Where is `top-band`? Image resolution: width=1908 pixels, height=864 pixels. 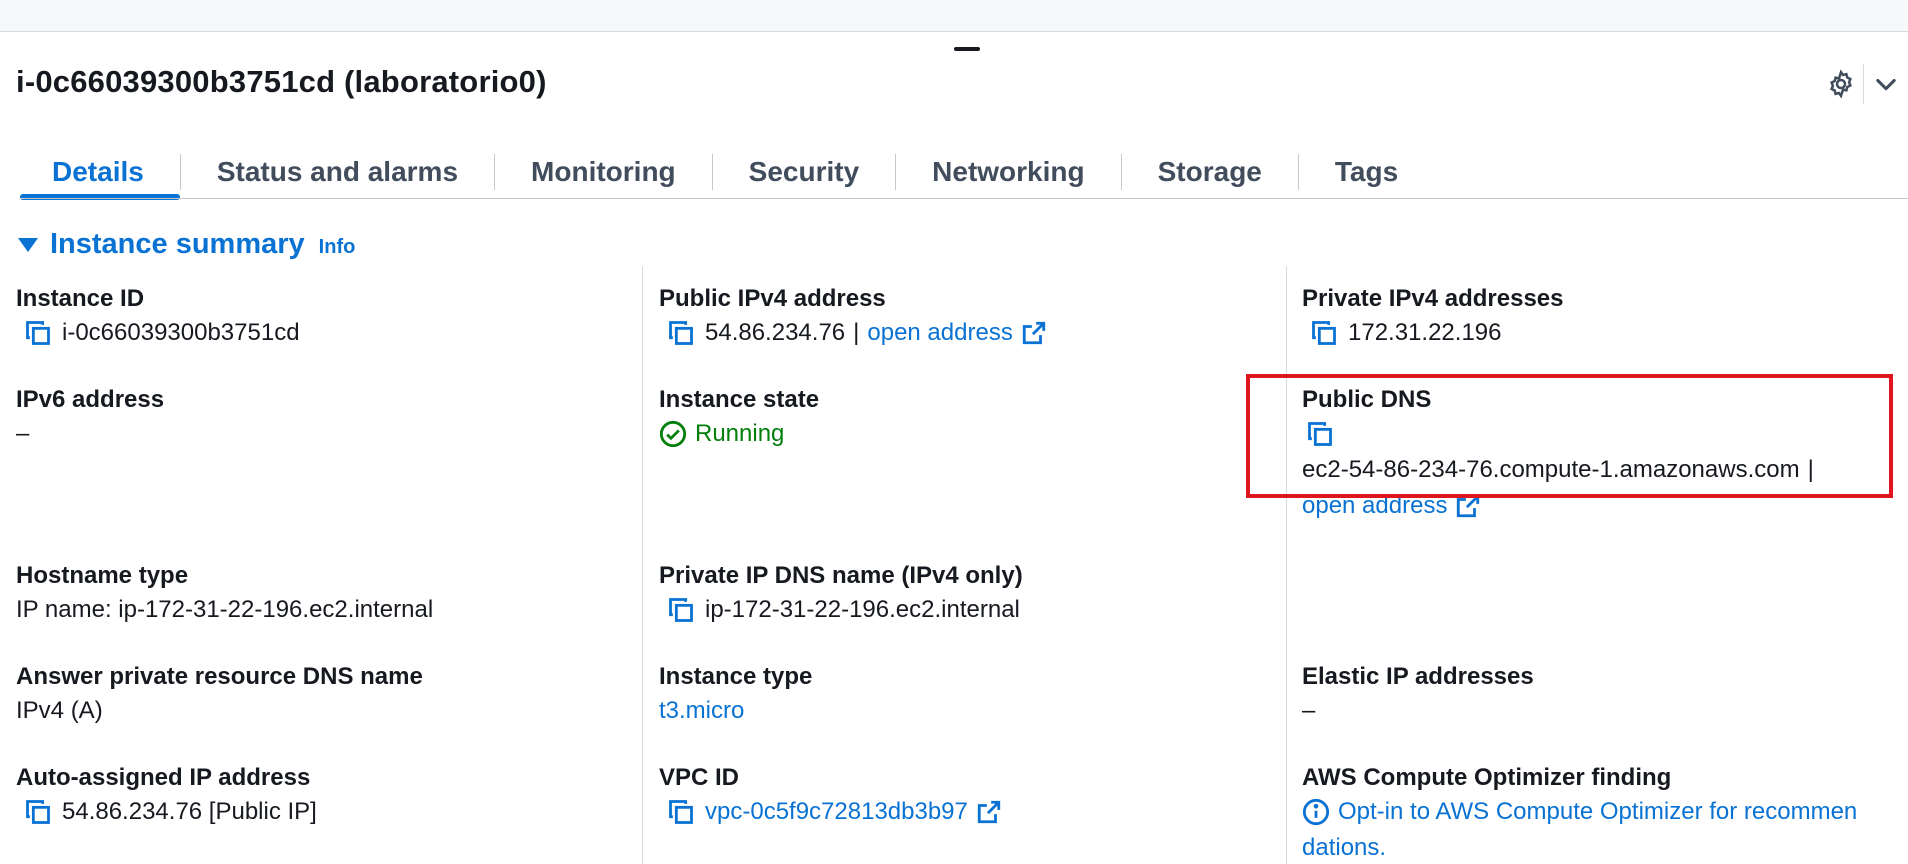 top-band is located at coordinates (954, 16).